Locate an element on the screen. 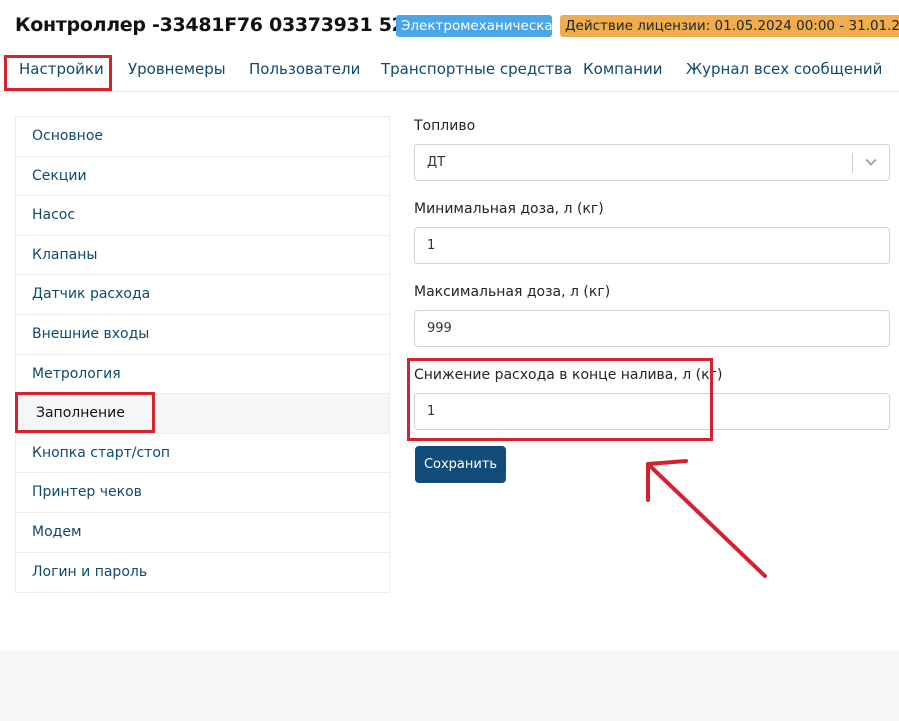  type-badge: Электромеханическая is located at coordinates (478, 26).